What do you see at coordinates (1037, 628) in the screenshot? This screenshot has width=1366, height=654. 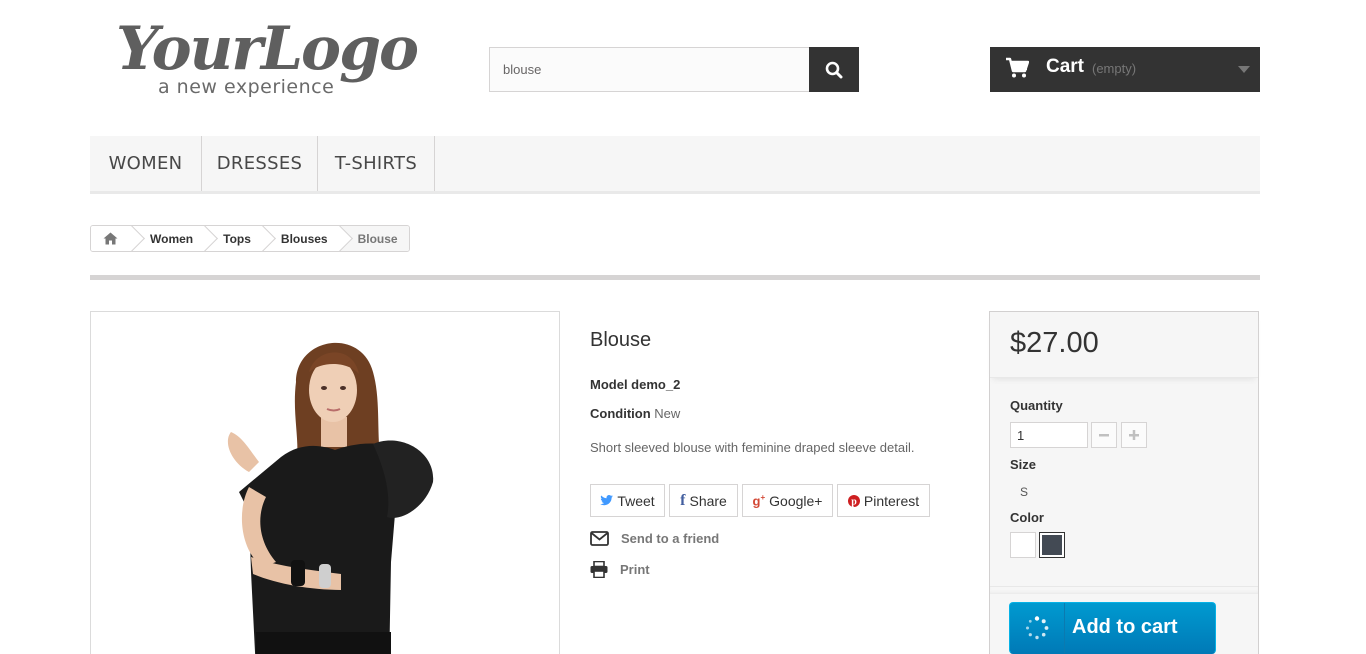 I see `loading-spinner-icon` at bounding box center [1037, 628].